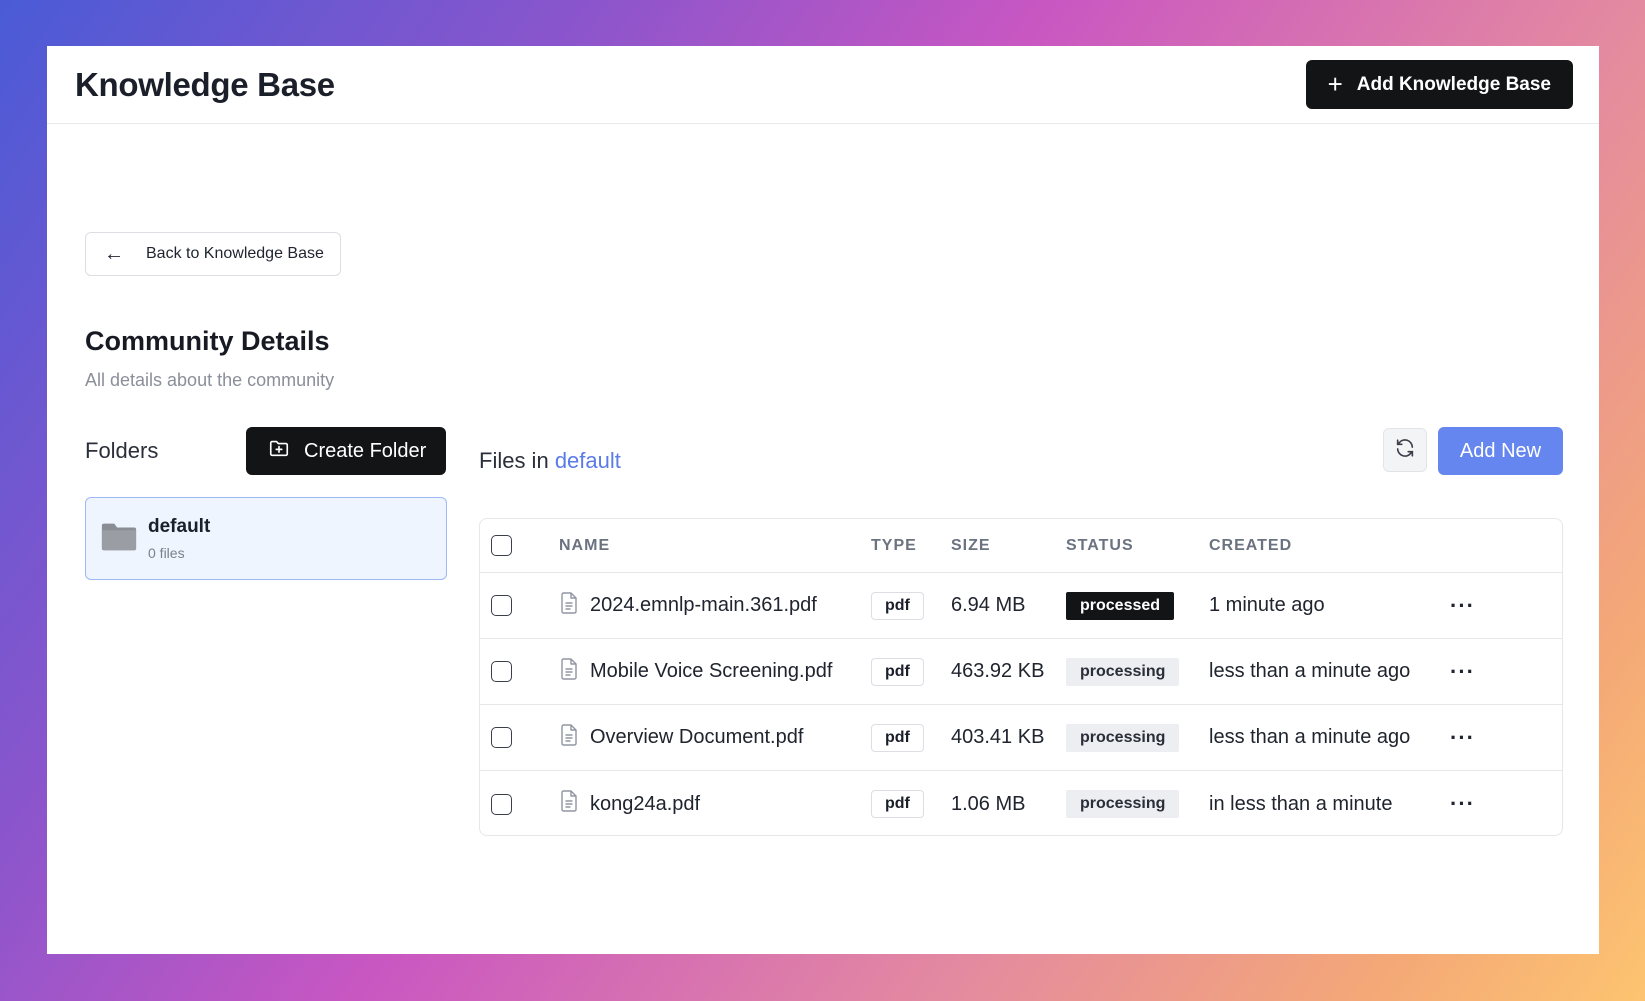 The image size is (1645, 1001). I want to click on file-size: 1.06 MB, so click(988, 803).